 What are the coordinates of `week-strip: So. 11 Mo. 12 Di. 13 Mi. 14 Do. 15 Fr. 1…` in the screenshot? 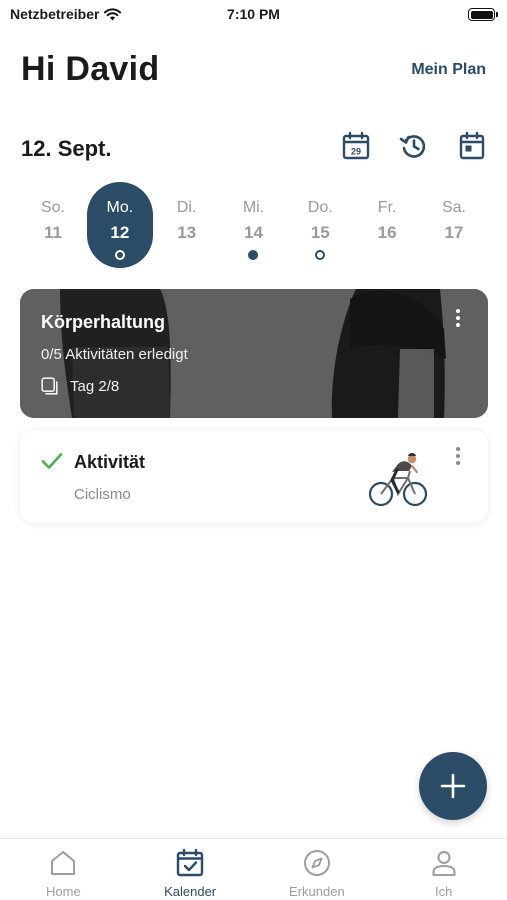 It's located at (253, 225).